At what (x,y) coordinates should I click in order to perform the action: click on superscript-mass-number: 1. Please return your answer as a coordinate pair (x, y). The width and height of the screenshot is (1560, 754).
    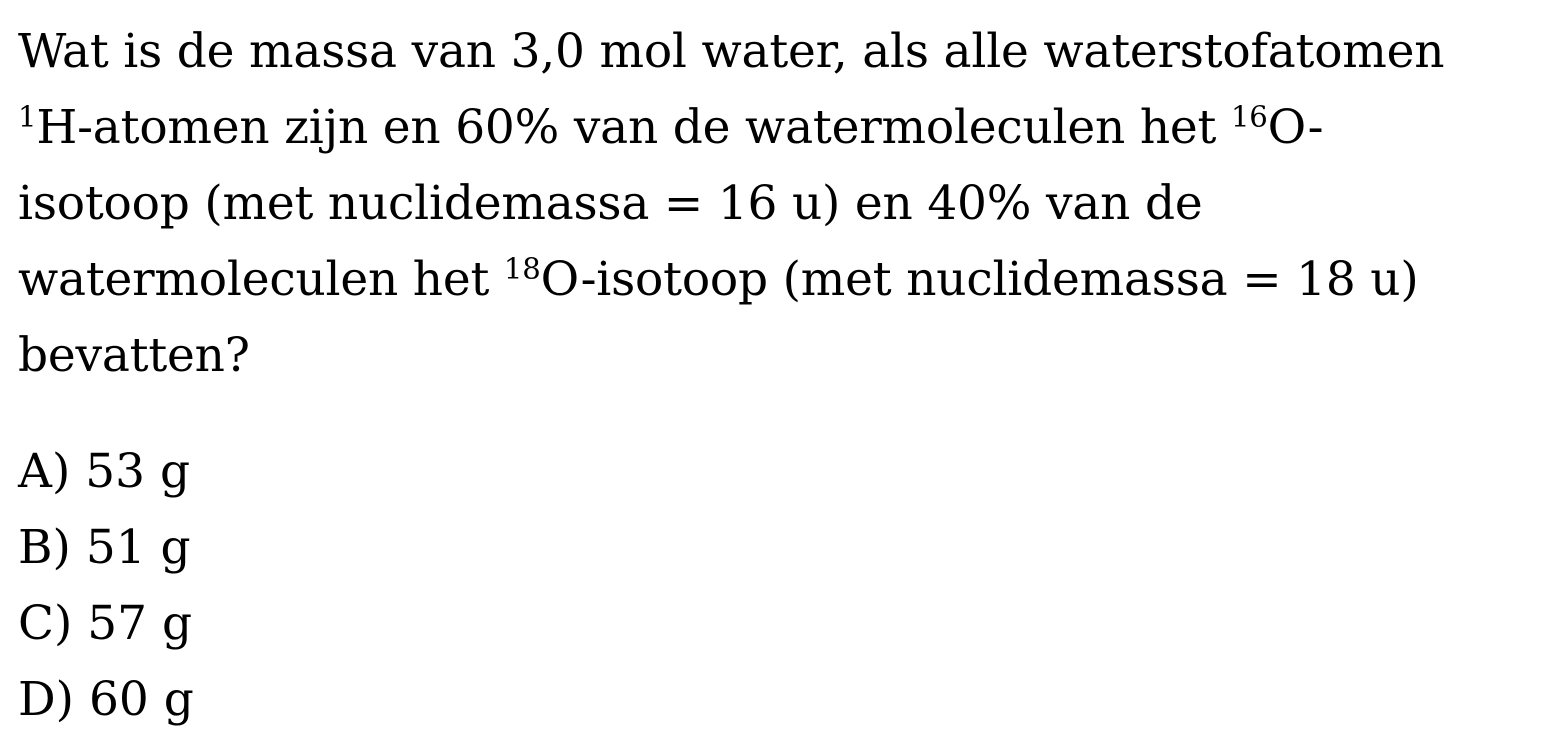
    Looking at the image, I should click on (27, 116).